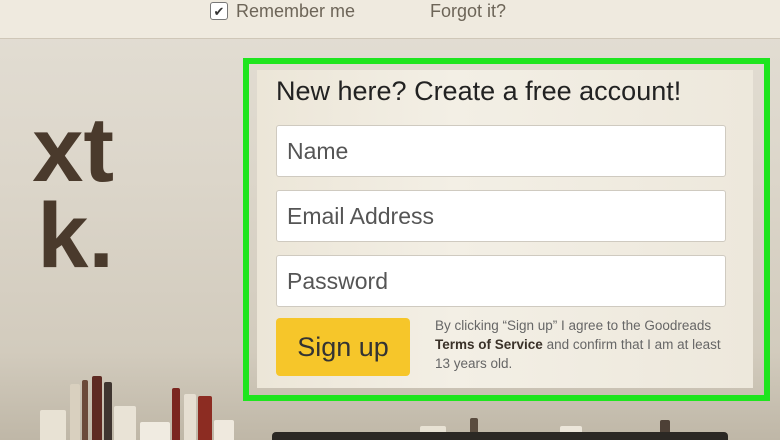 The image size is (780, 440). I want to click on top-login-bar, so click(390, 19).